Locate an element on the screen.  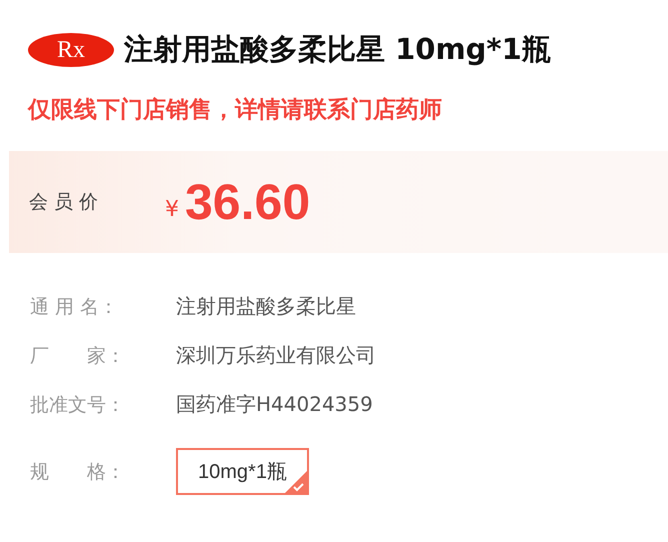
price-amount: 36.60 is located at coordinates (247, 202).